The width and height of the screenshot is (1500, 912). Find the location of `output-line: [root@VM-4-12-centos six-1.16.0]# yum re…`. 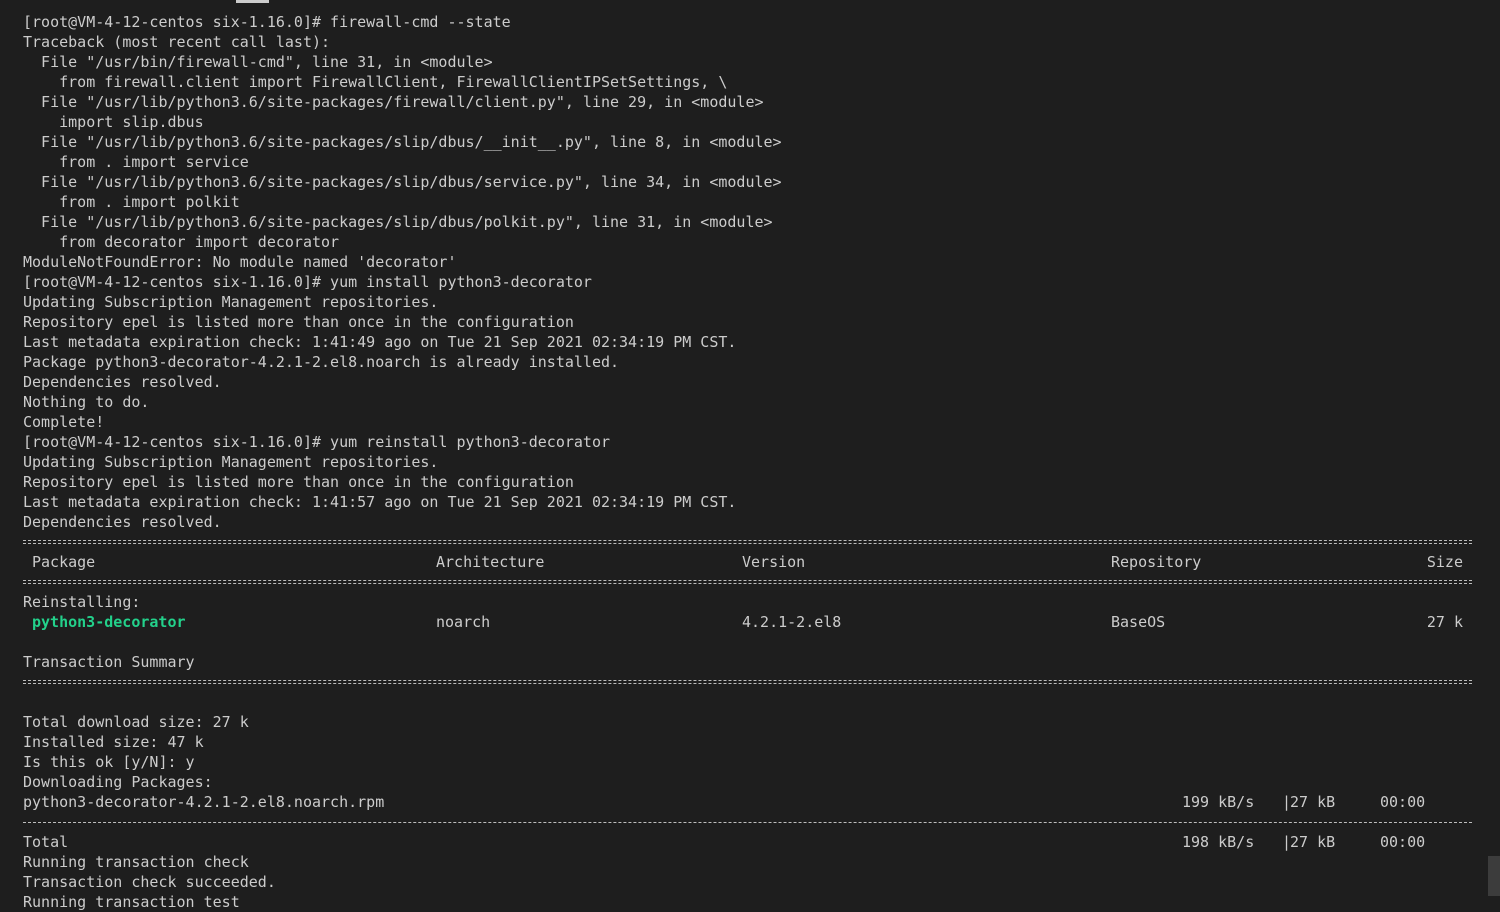

output-line: [root@VM-4-12-centos six-1.16.0]# yum re… is located at coordinates (316, 442).